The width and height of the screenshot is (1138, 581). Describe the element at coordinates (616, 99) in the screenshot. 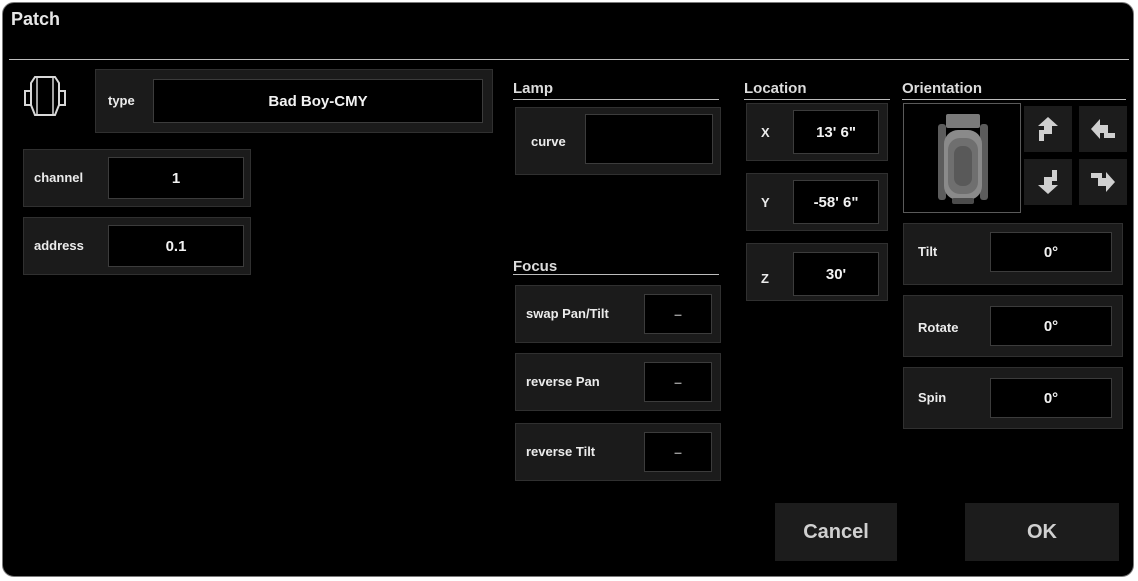

I see `lamp-divider` at that location.